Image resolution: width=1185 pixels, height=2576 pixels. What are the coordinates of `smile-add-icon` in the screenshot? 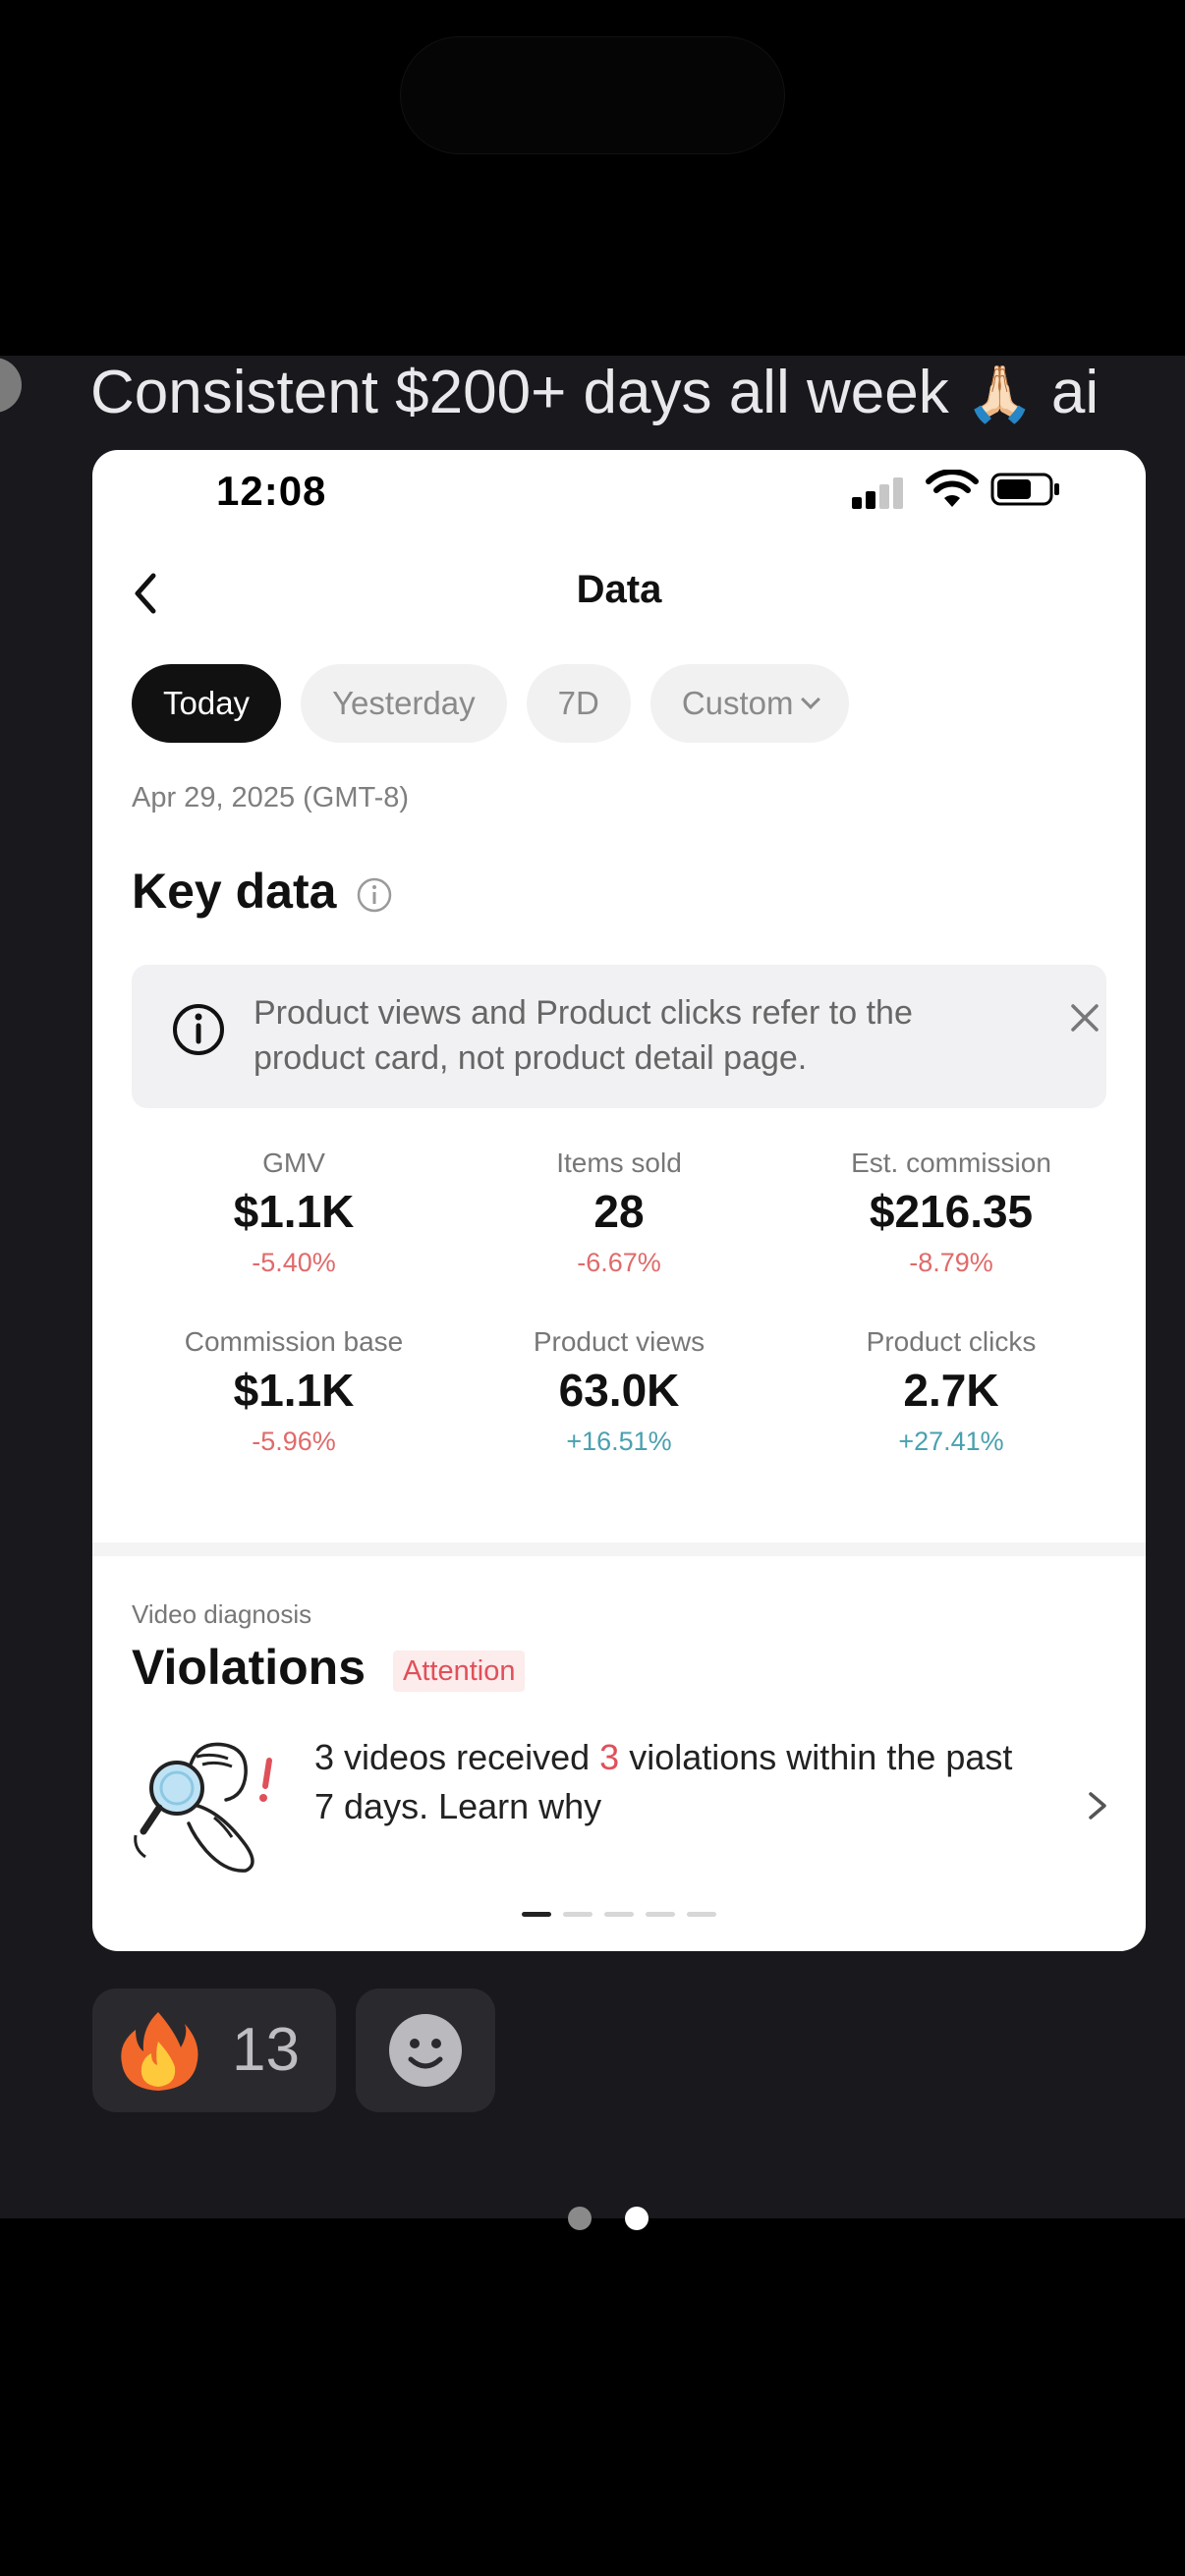 It's located at (426, 2050).